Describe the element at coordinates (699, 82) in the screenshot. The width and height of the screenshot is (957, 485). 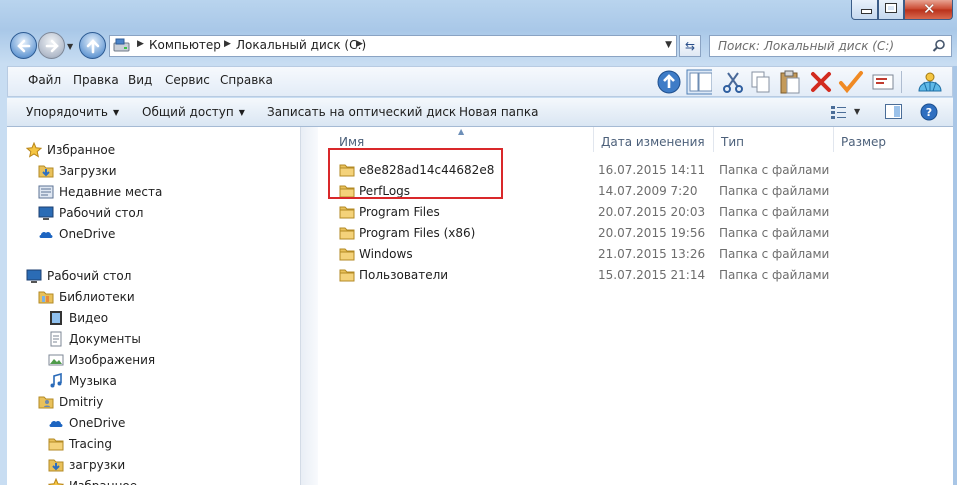
I see `folders-pane-icon` at that location.